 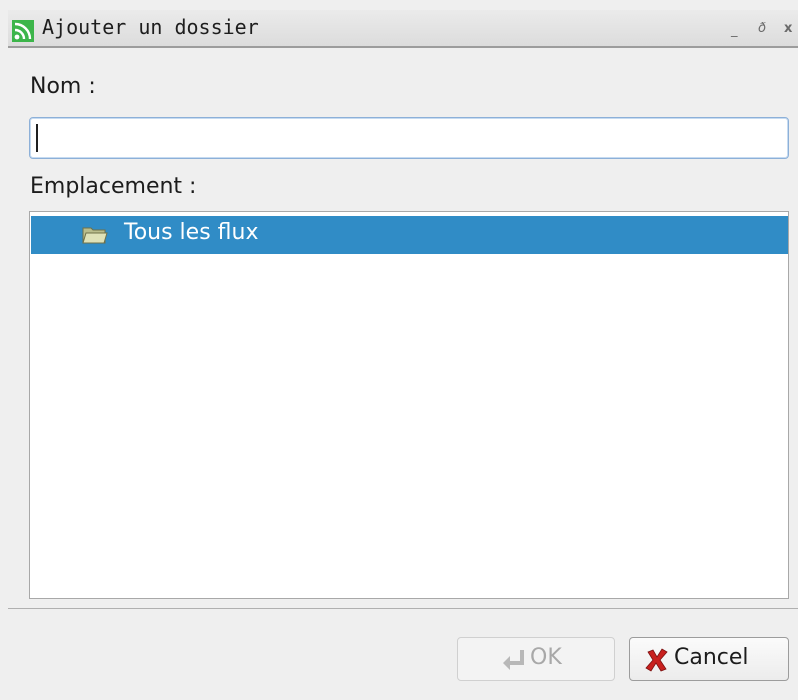 What do you see at coordinates (113, 186) in the screenshot?
I see `location-label: Emplacement :` at bounding box center [113, 186].